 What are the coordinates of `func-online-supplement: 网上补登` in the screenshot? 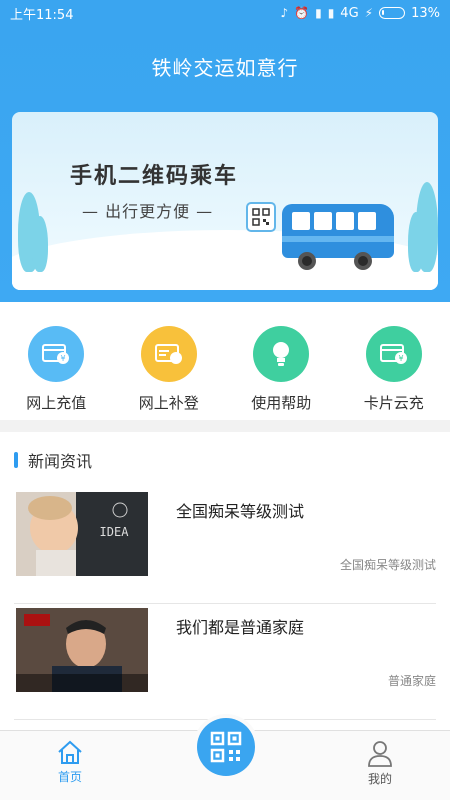 It's located at (169, 361).